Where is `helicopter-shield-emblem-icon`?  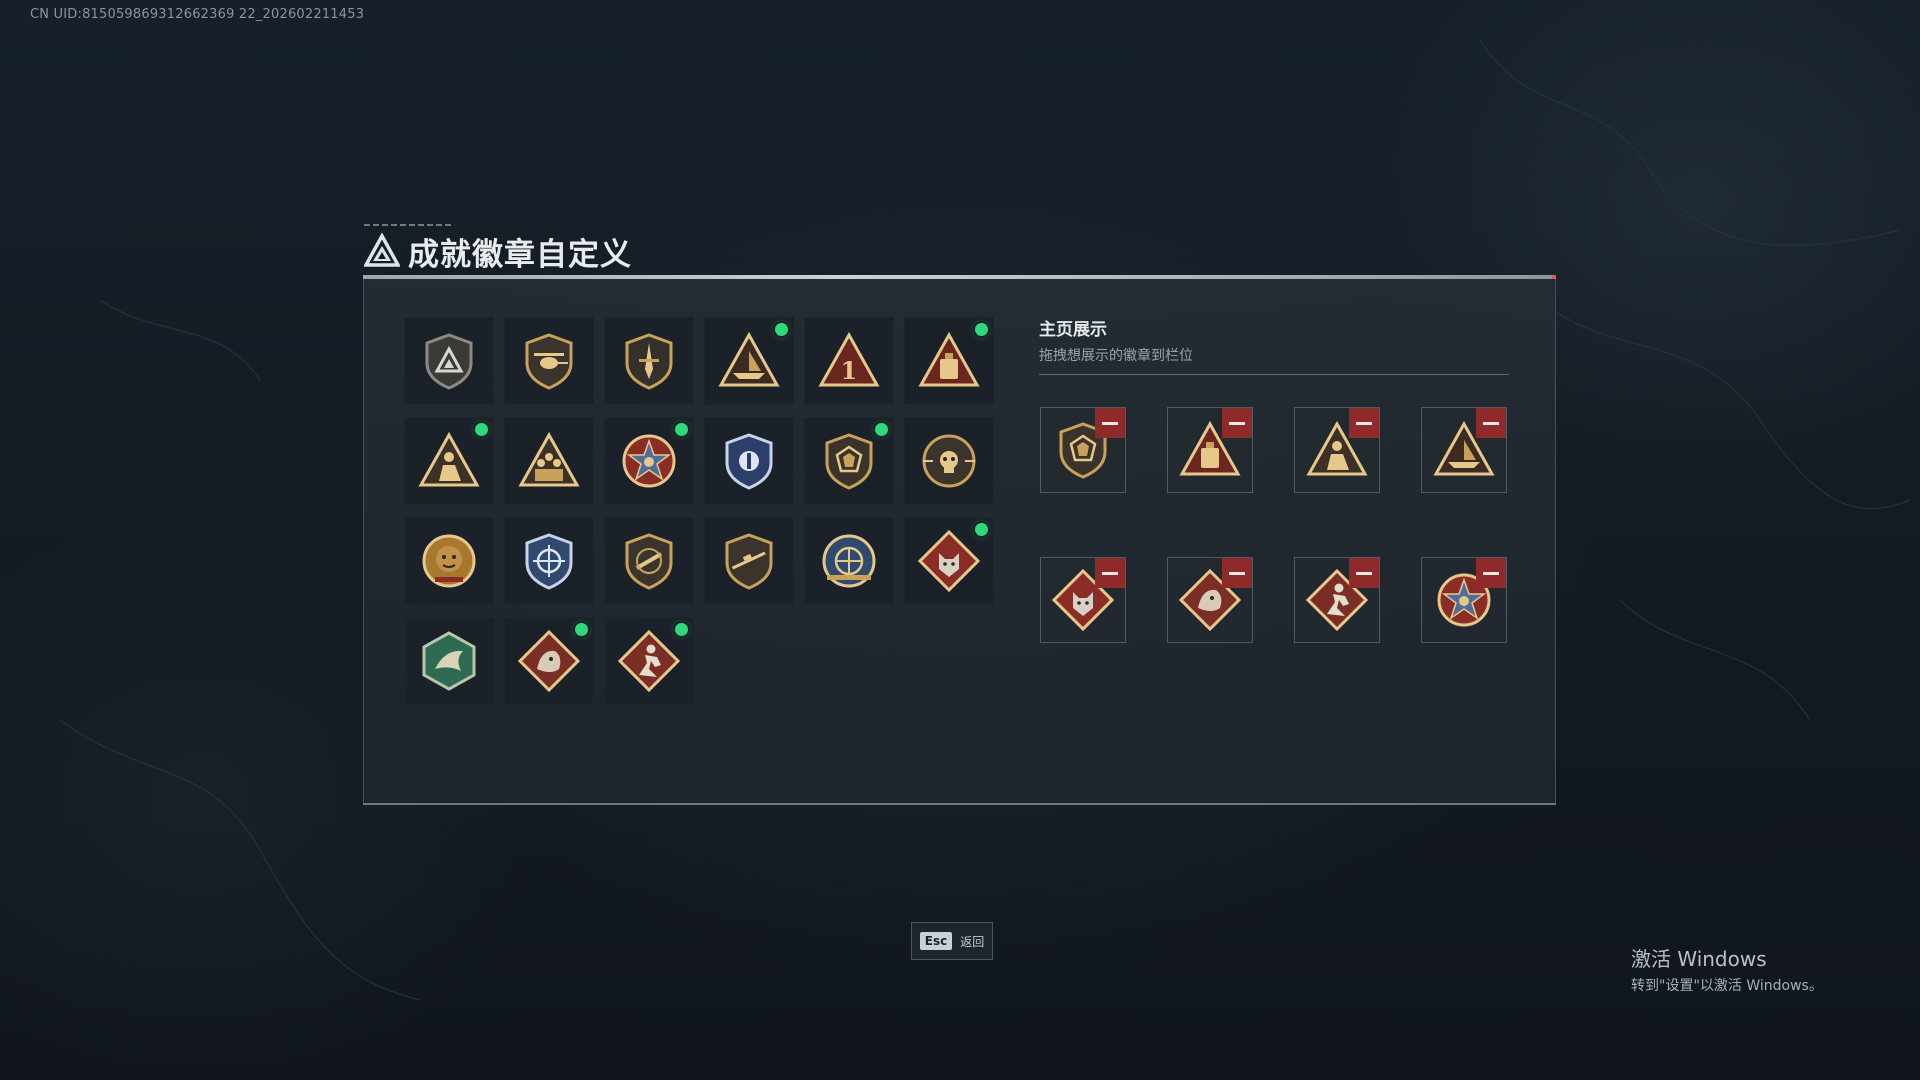 helicopter-shield-emblem-icon is located at coordinates (549, 361).